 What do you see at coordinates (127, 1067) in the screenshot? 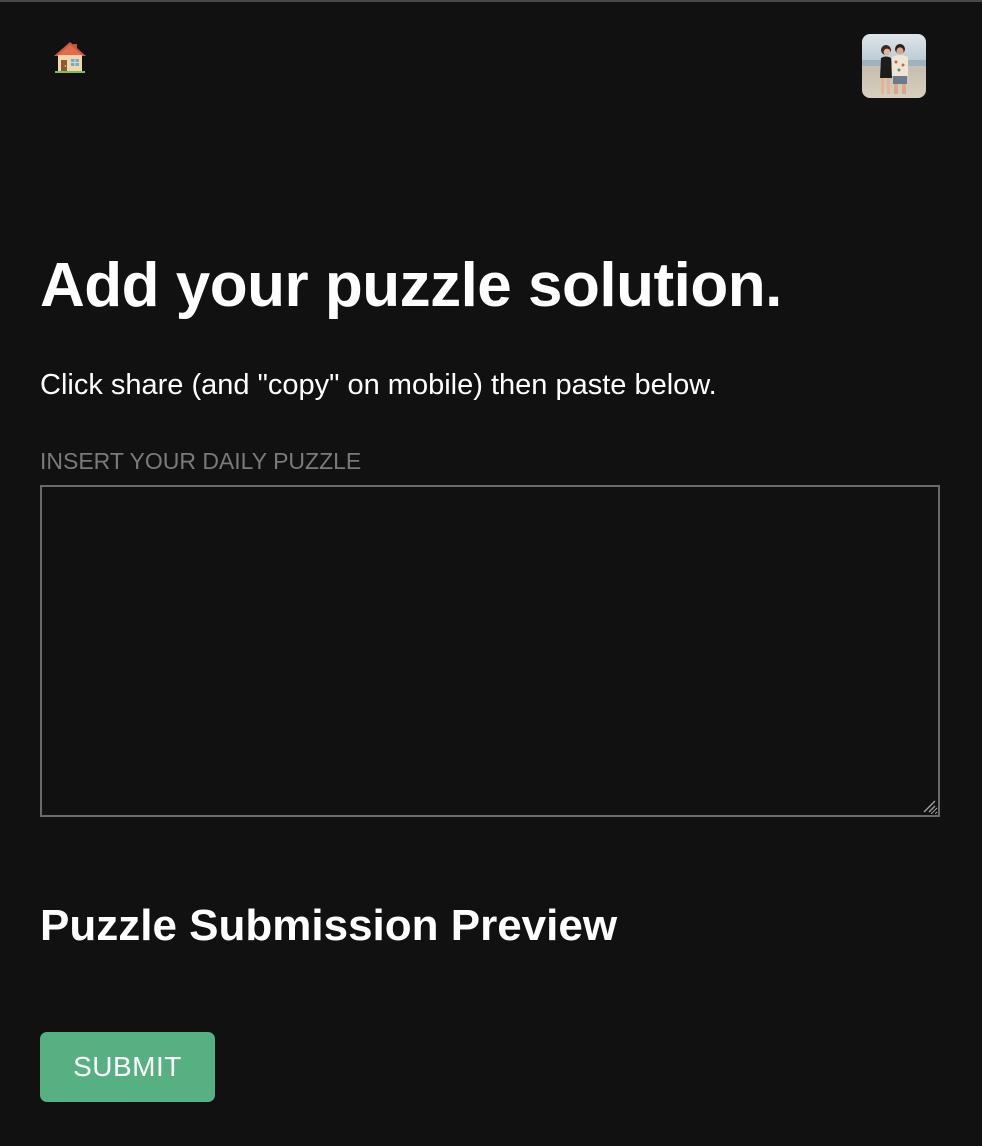
I see `submit-button: SUBMIT` at bounding box center [127, 1067].